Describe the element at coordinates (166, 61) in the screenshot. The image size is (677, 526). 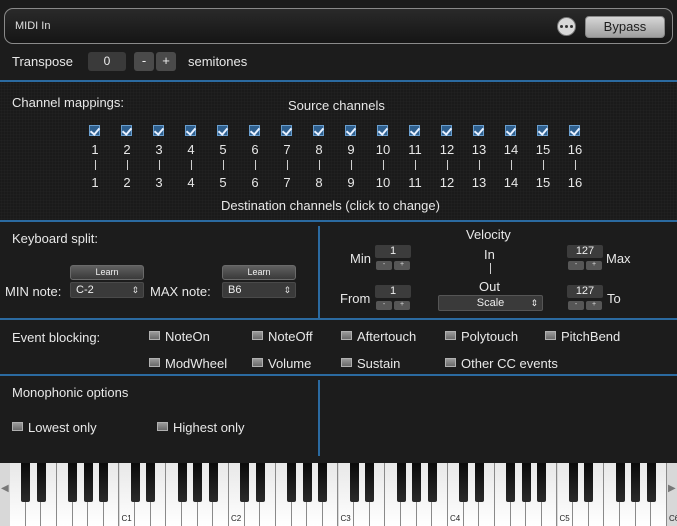
I see `transpose-increment-button: +` at that location.